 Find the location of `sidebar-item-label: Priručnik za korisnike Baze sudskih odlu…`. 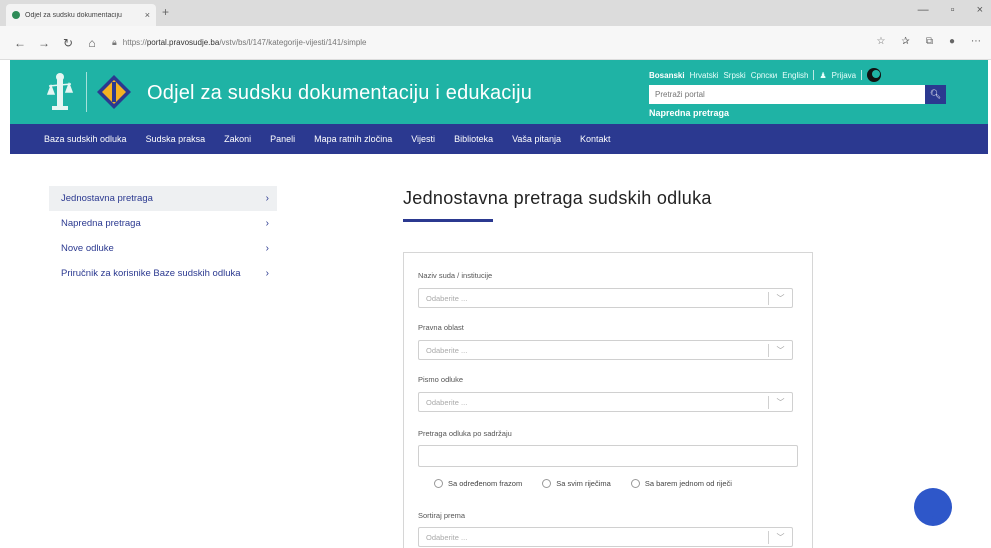

sidebar-item-label: Priručnik za korisnike Baze sudskih odlu… is located at coordinates (151, 273).